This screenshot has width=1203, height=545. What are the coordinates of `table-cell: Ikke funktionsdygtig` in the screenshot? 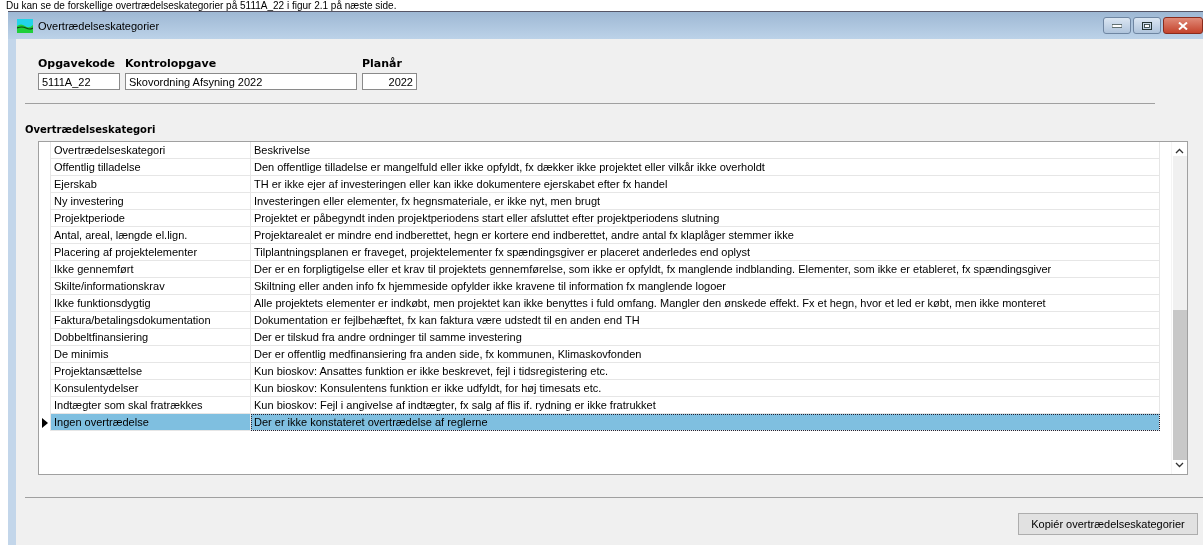 It's located at (151, 303).